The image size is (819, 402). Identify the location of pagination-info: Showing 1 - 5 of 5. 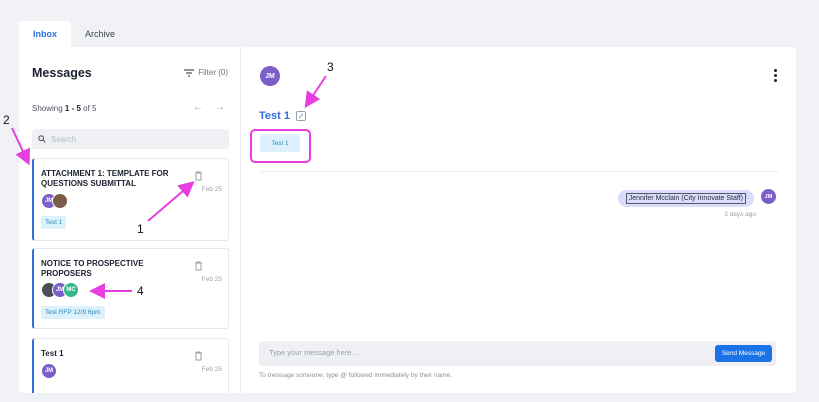
(64, 108).